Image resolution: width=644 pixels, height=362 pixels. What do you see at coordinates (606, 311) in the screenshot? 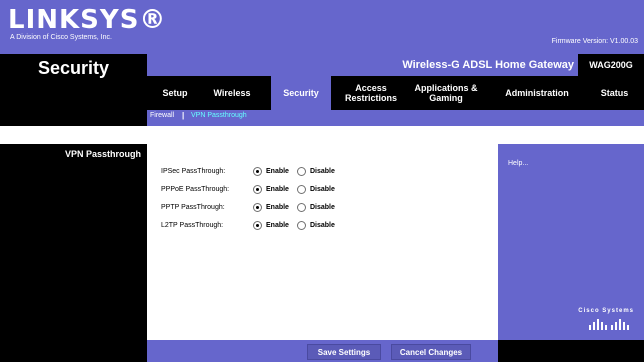
I see `cisco-systems-logo: Cisco Systems` at bounding box center [606, 311].